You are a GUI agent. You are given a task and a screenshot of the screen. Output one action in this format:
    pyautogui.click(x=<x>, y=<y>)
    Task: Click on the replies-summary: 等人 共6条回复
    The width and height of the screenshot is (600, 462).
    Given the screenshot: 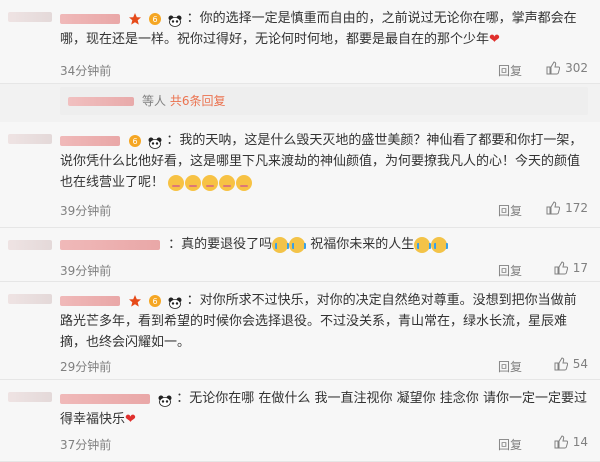 What is the action you would take?
    pyautogui.click(x=324, y=101)
    